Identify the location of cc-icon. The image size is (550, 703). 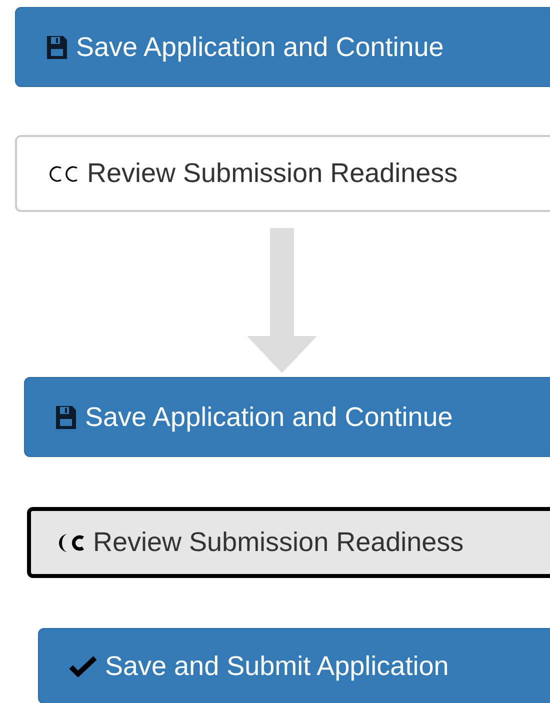
(63, 173).